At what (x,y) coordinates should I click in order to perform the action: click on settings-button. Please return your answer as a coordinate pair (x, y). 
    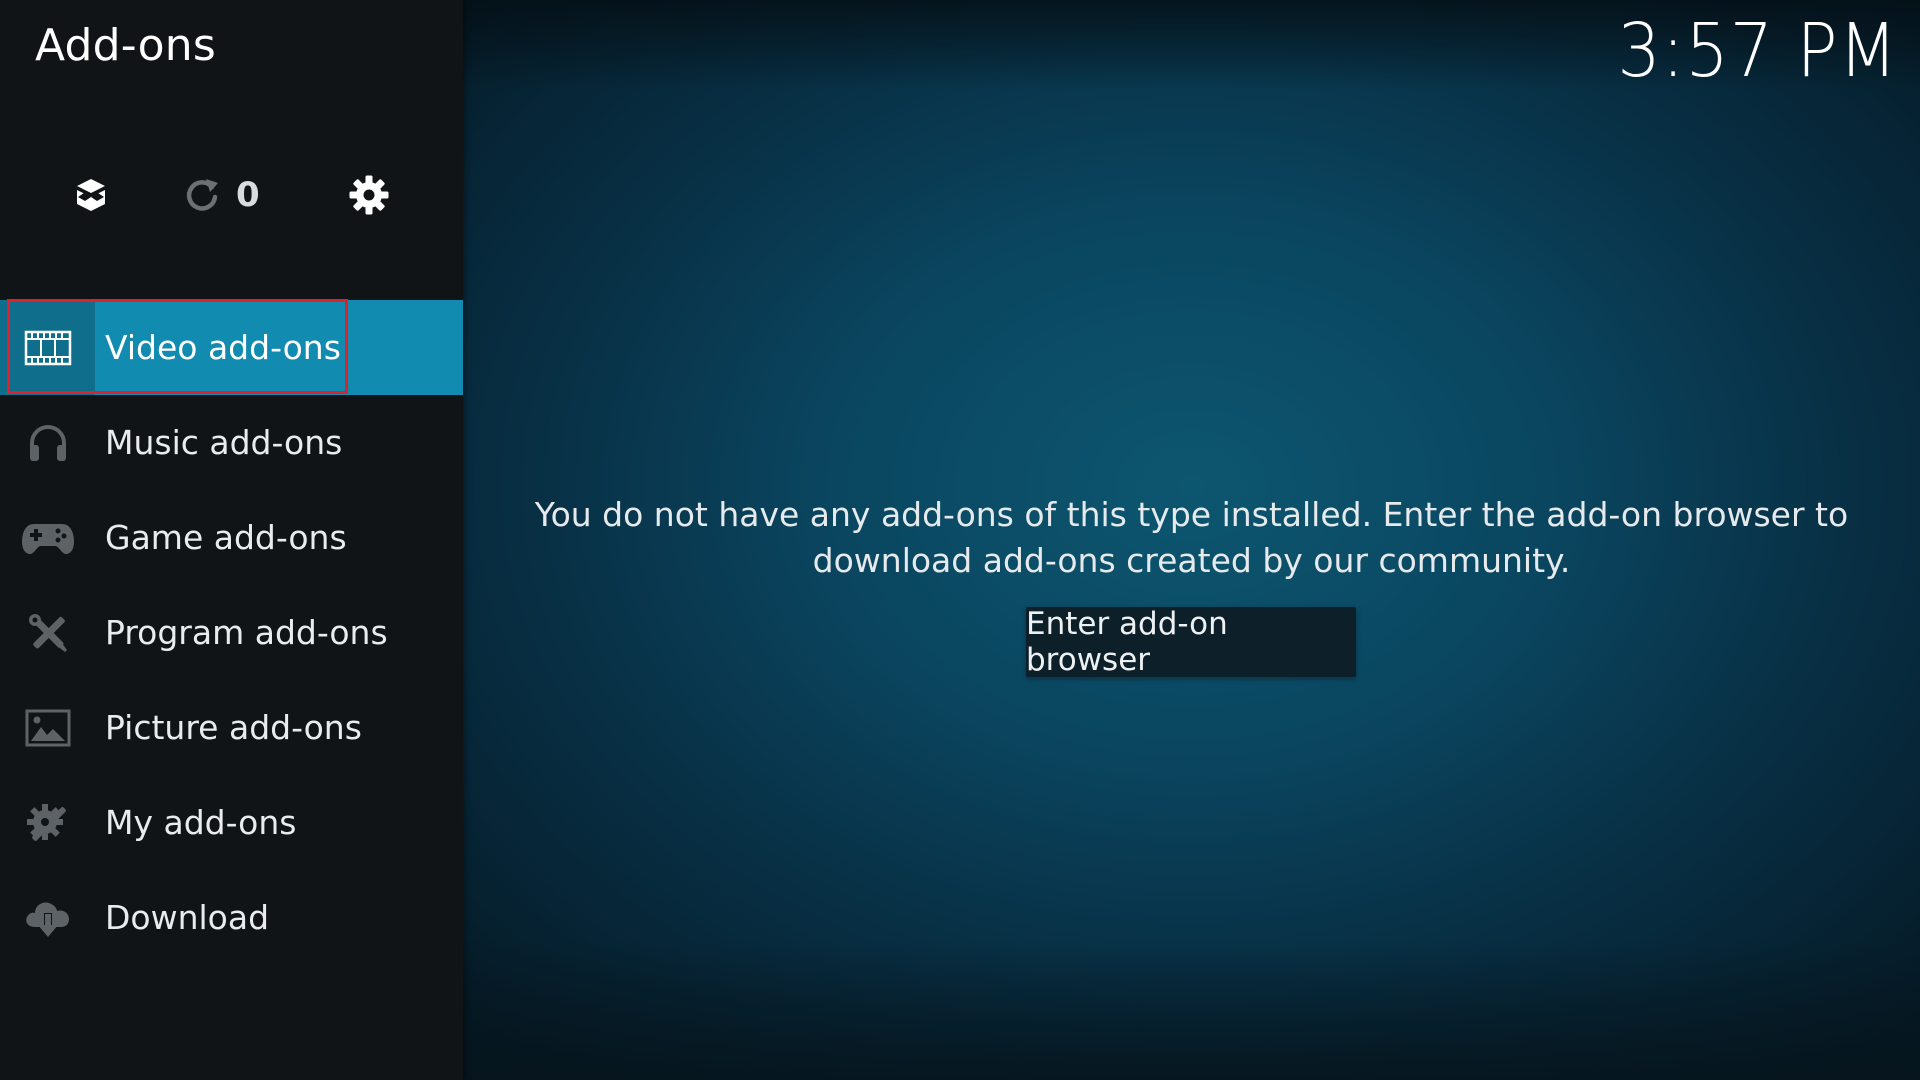
    Looking at the image, I should click on (369, 195).